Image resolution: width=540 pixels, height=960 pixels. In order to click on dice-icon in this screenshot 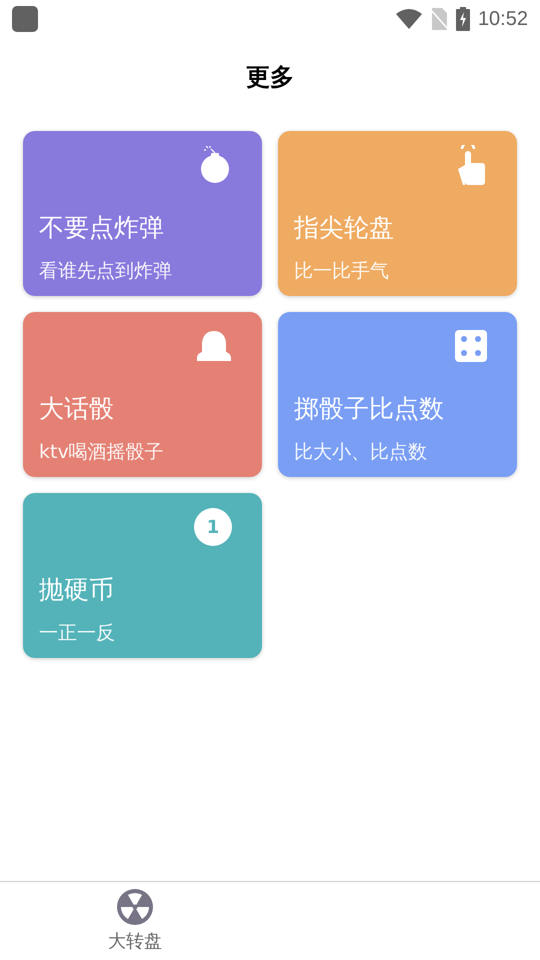, I will do `click(471, 346)`.